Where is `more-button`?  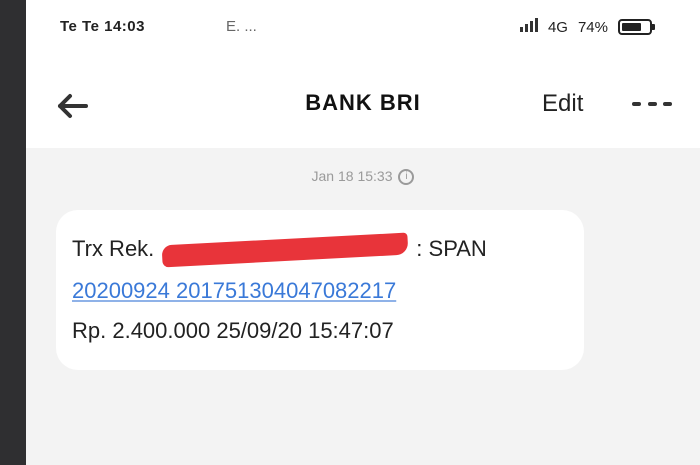 more-button is located at coordinates (652, 104).